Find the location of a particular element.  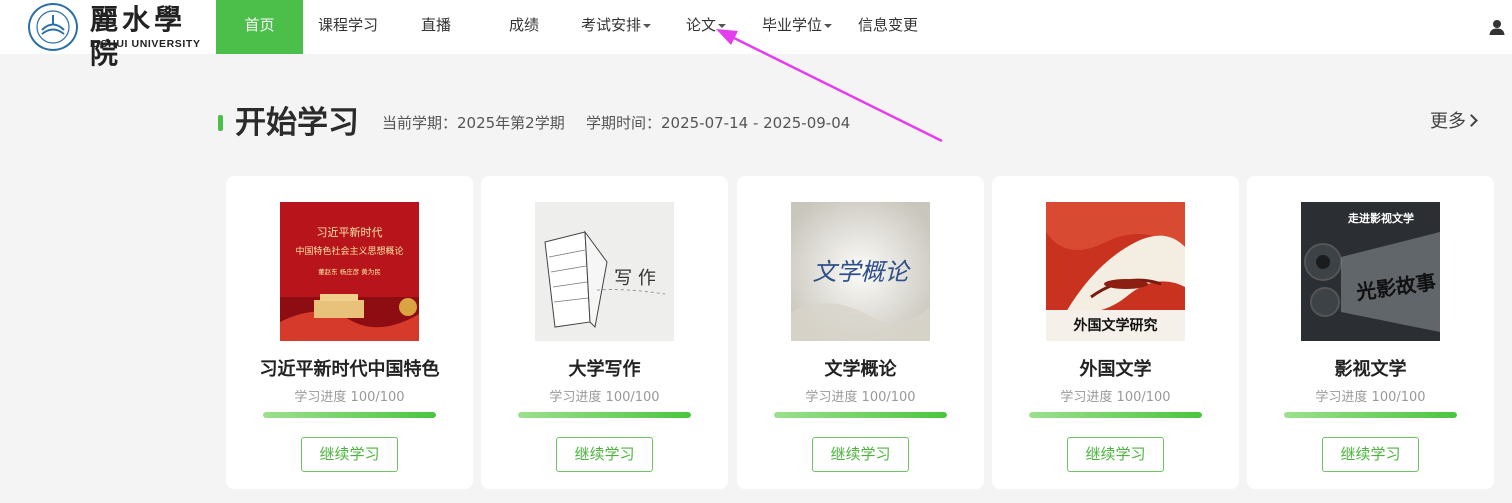

nav-item-degree: 毕业学位 is located at coordinates (797, 27).